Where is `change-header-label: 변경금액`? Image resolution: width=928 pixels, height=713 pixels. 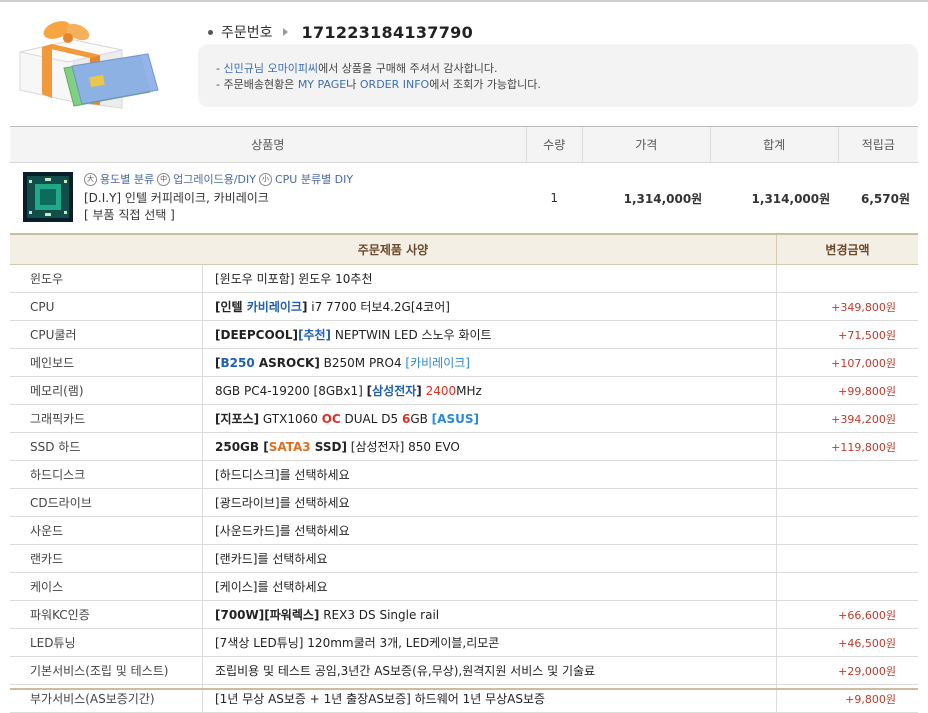 change-header-label: 변경금액 is located at coordinates (847, 249).